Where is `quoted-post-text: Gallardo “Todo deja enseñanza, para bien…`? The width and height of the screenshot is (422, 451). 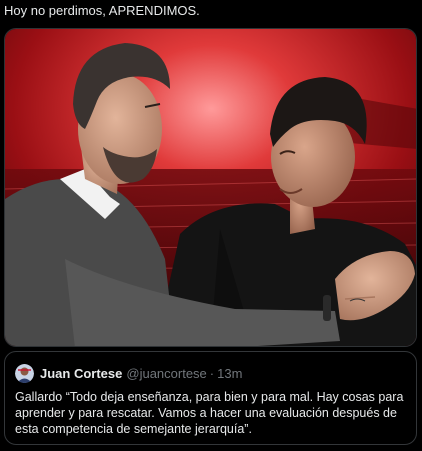
quoted-post-text: Gallardo “Todo deja enseñanza, para bien… is located at coordinates (209, 413).